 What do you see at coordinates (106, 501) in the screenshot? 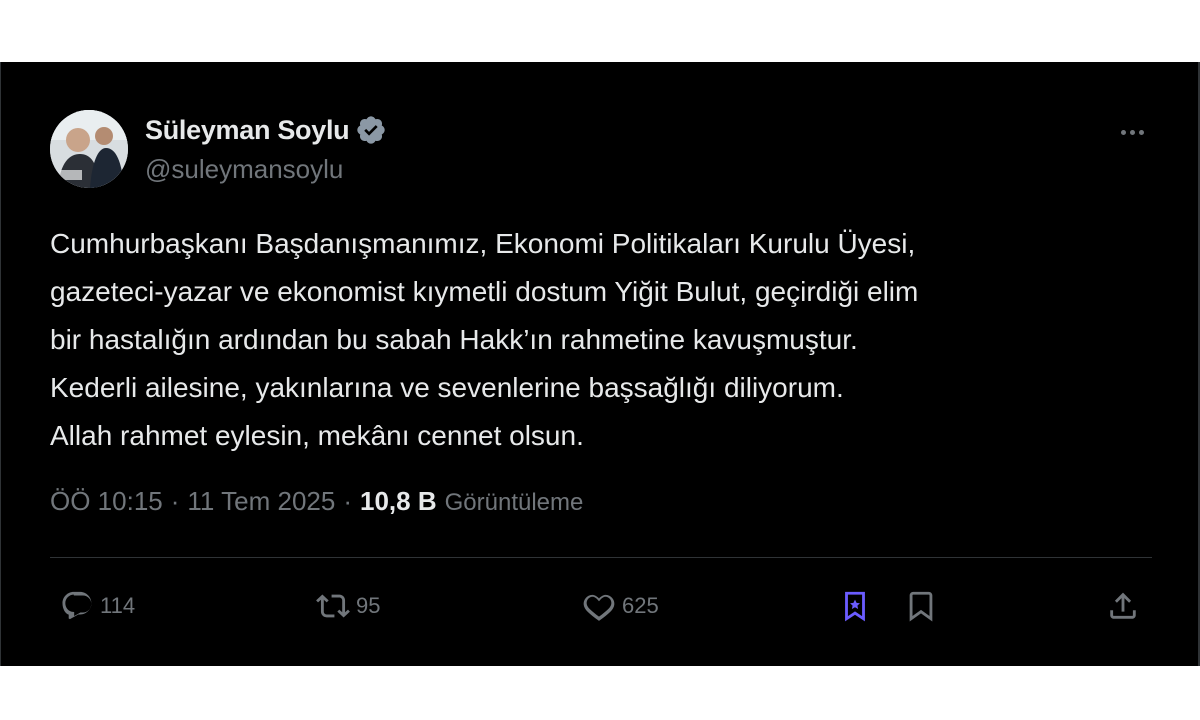
I see `tweet-time: ÖÖ 10:15` at bounding box center [106, 501].